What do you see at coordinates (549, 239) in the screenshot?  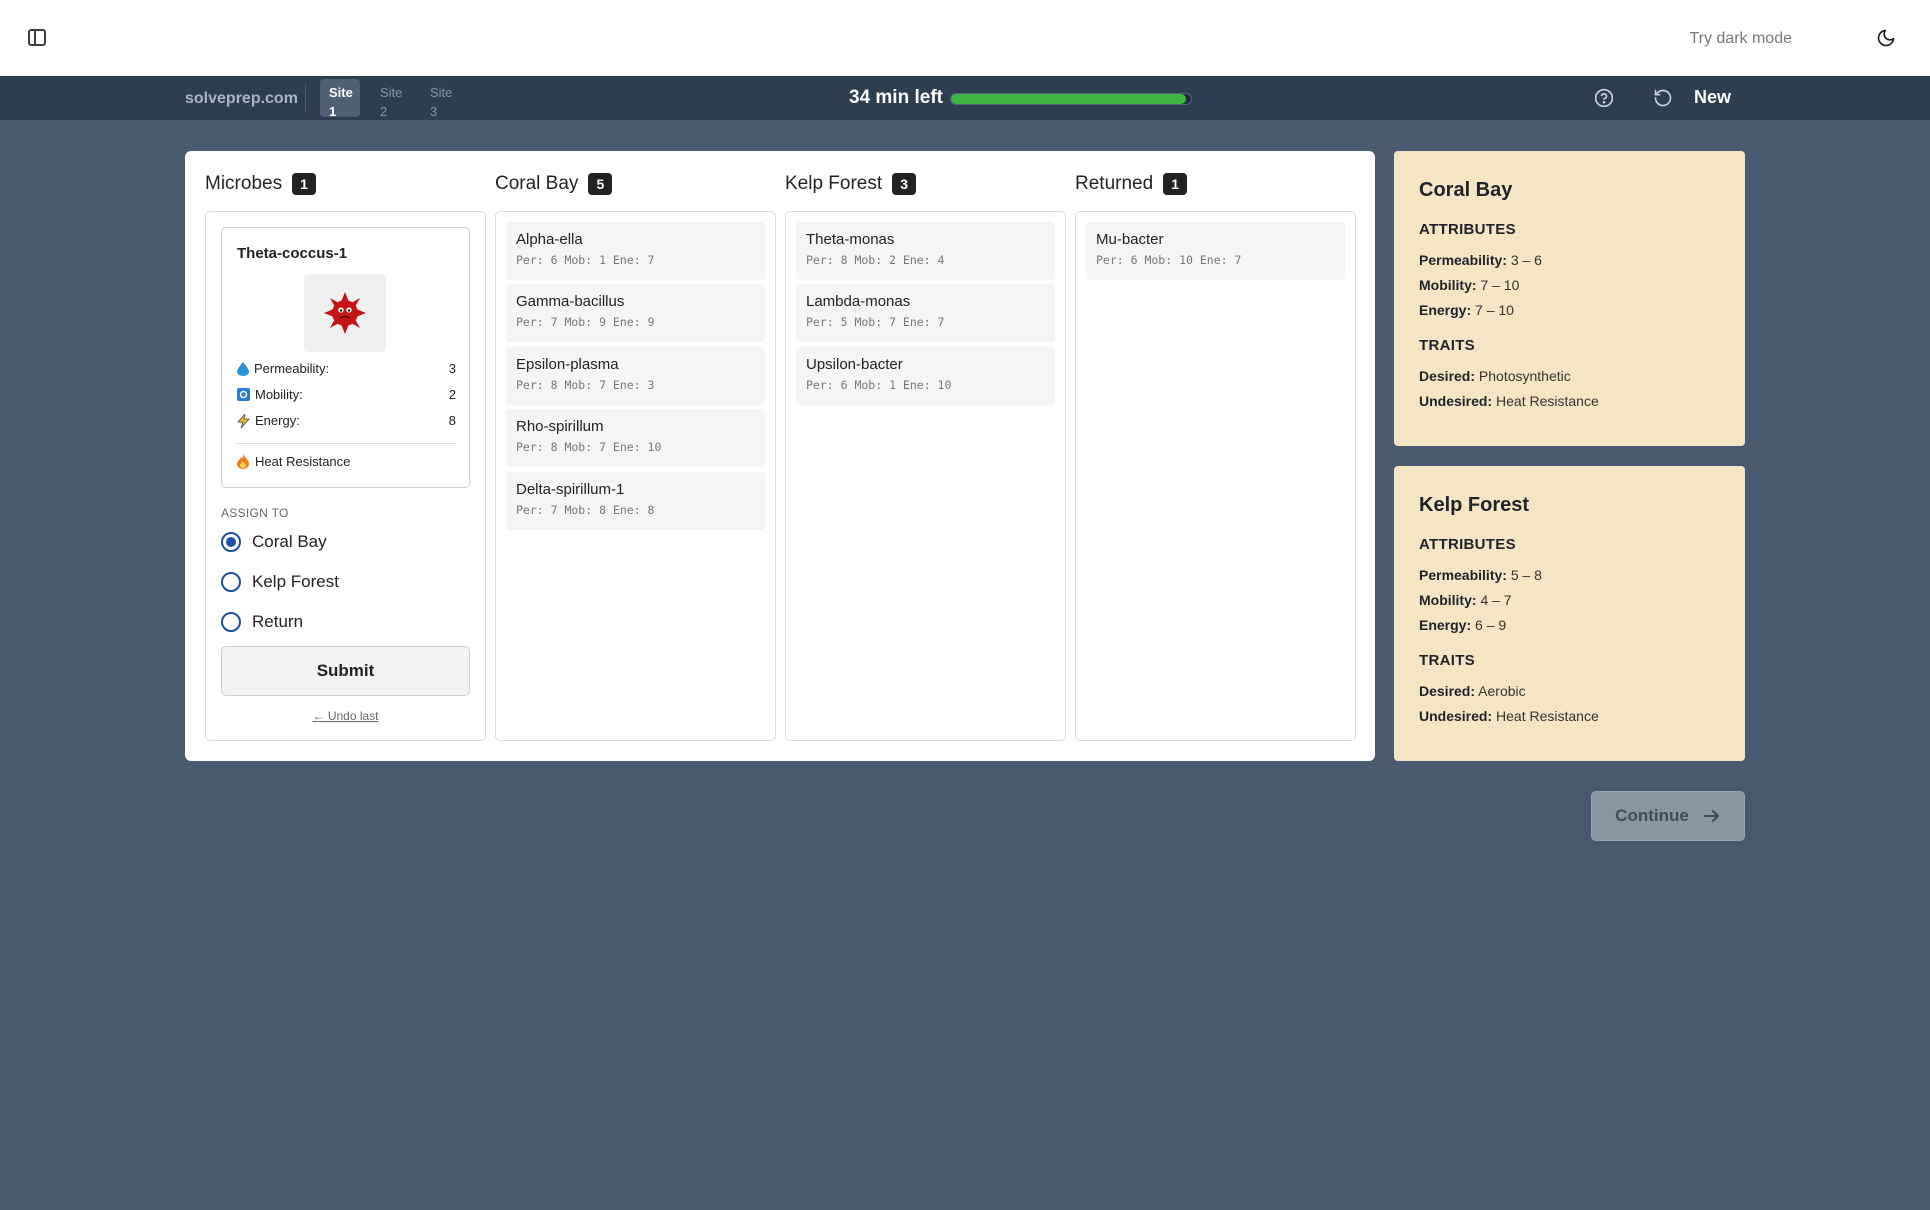 I see `item-name: Alpha-ella` at bounding box center [549, 239].